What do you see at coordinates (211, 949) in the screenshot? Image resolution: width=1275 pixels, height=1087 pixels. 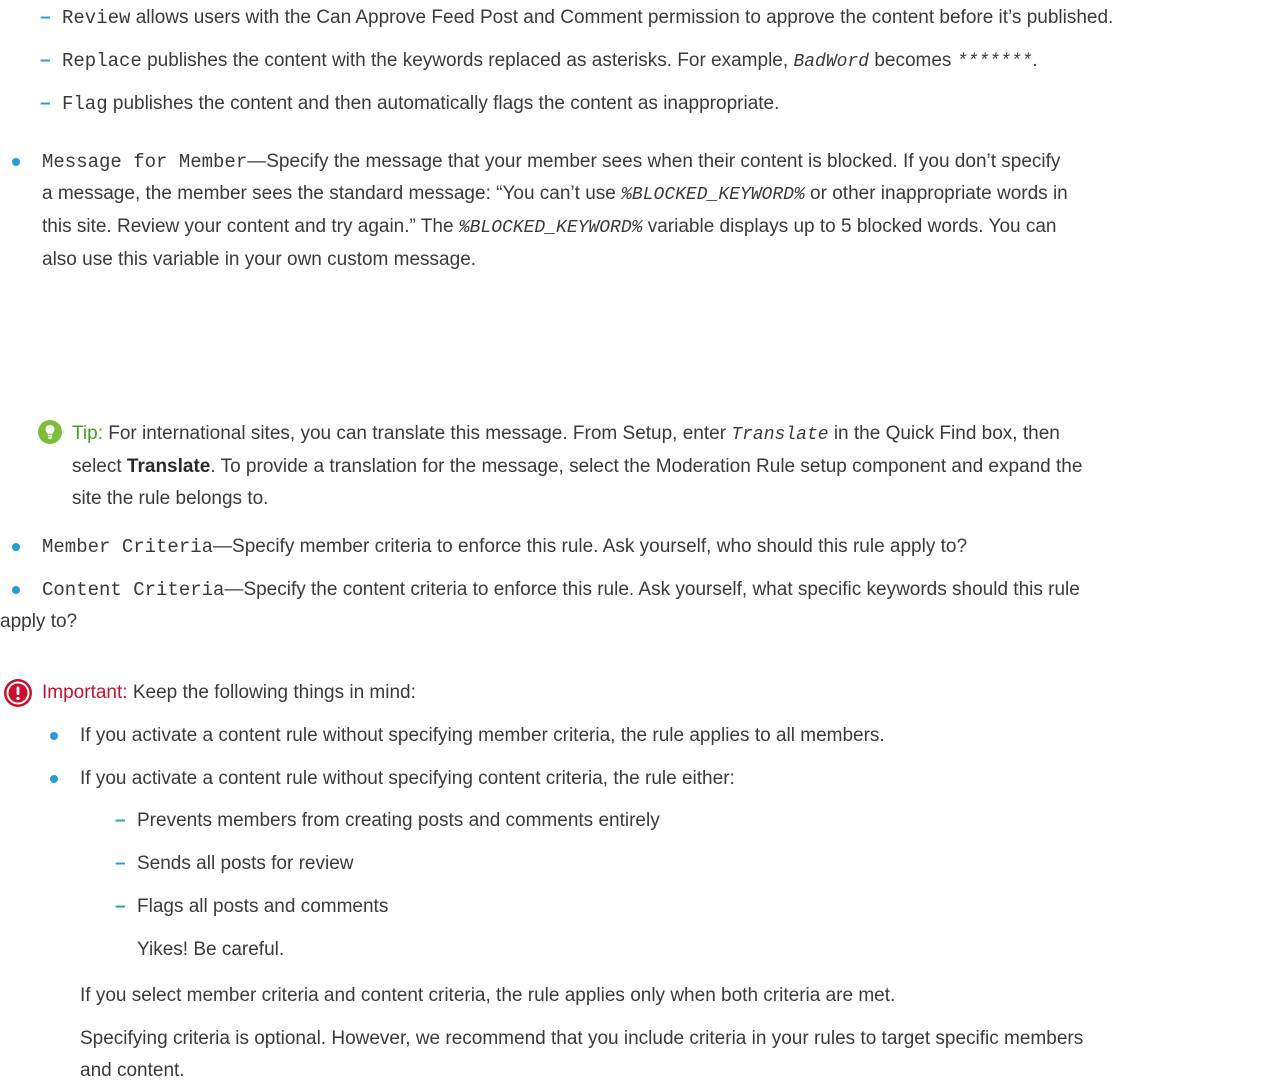 I see `yikes-note: Yikes! Be careful.` at bounding box center [211, 949].